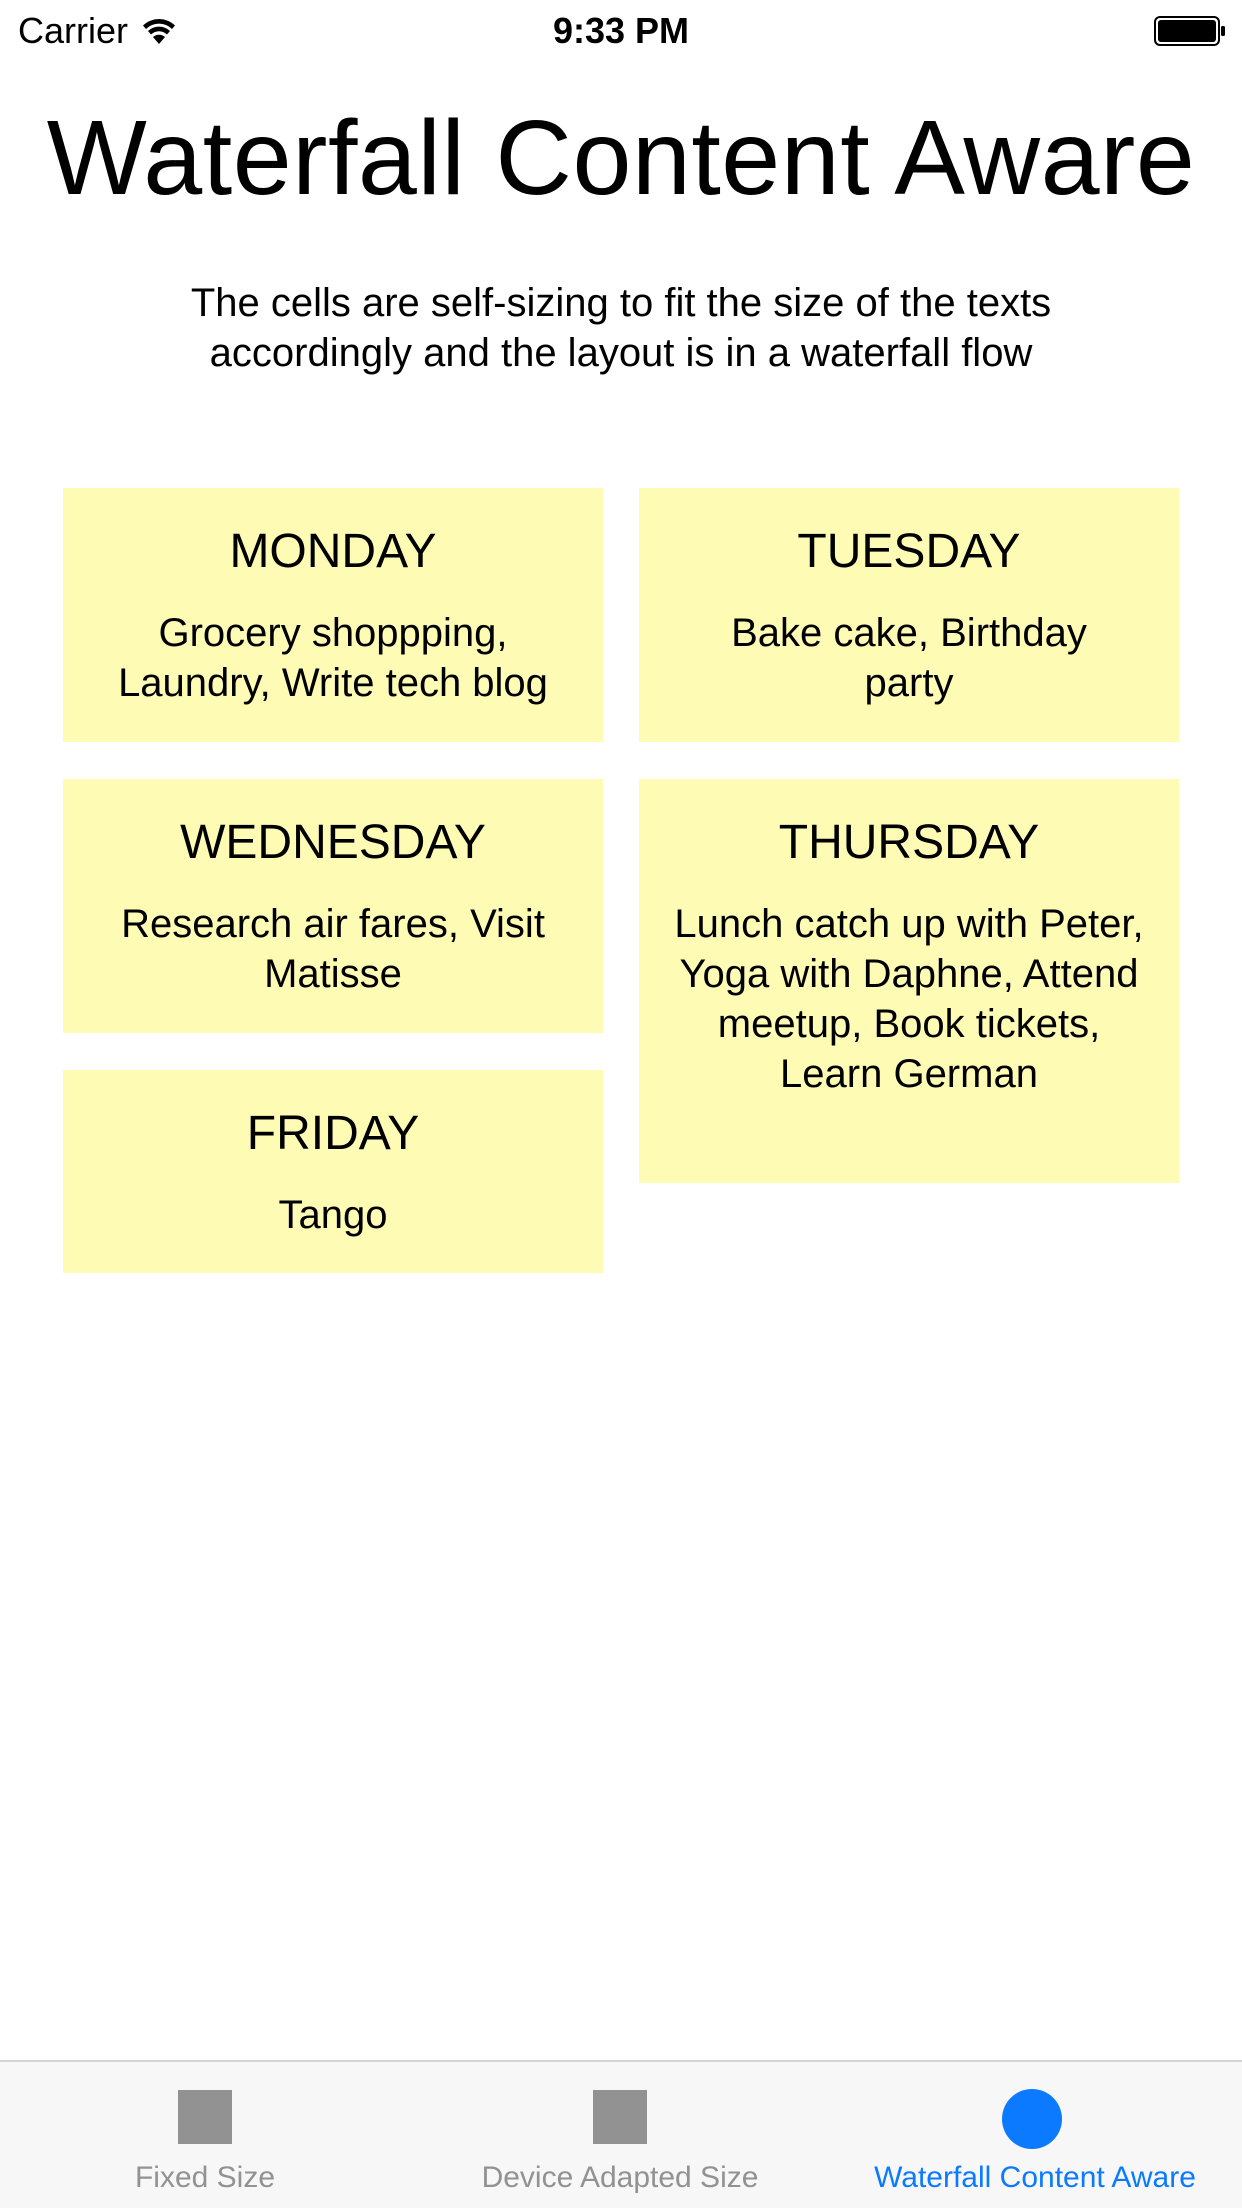 The height and width of the screenshot is (2210, 1242). What do you see at coordinates (333, 842) in the screenshot?
I see `card-day-label: WEDNESDAY` at bounding box center [333, 842].